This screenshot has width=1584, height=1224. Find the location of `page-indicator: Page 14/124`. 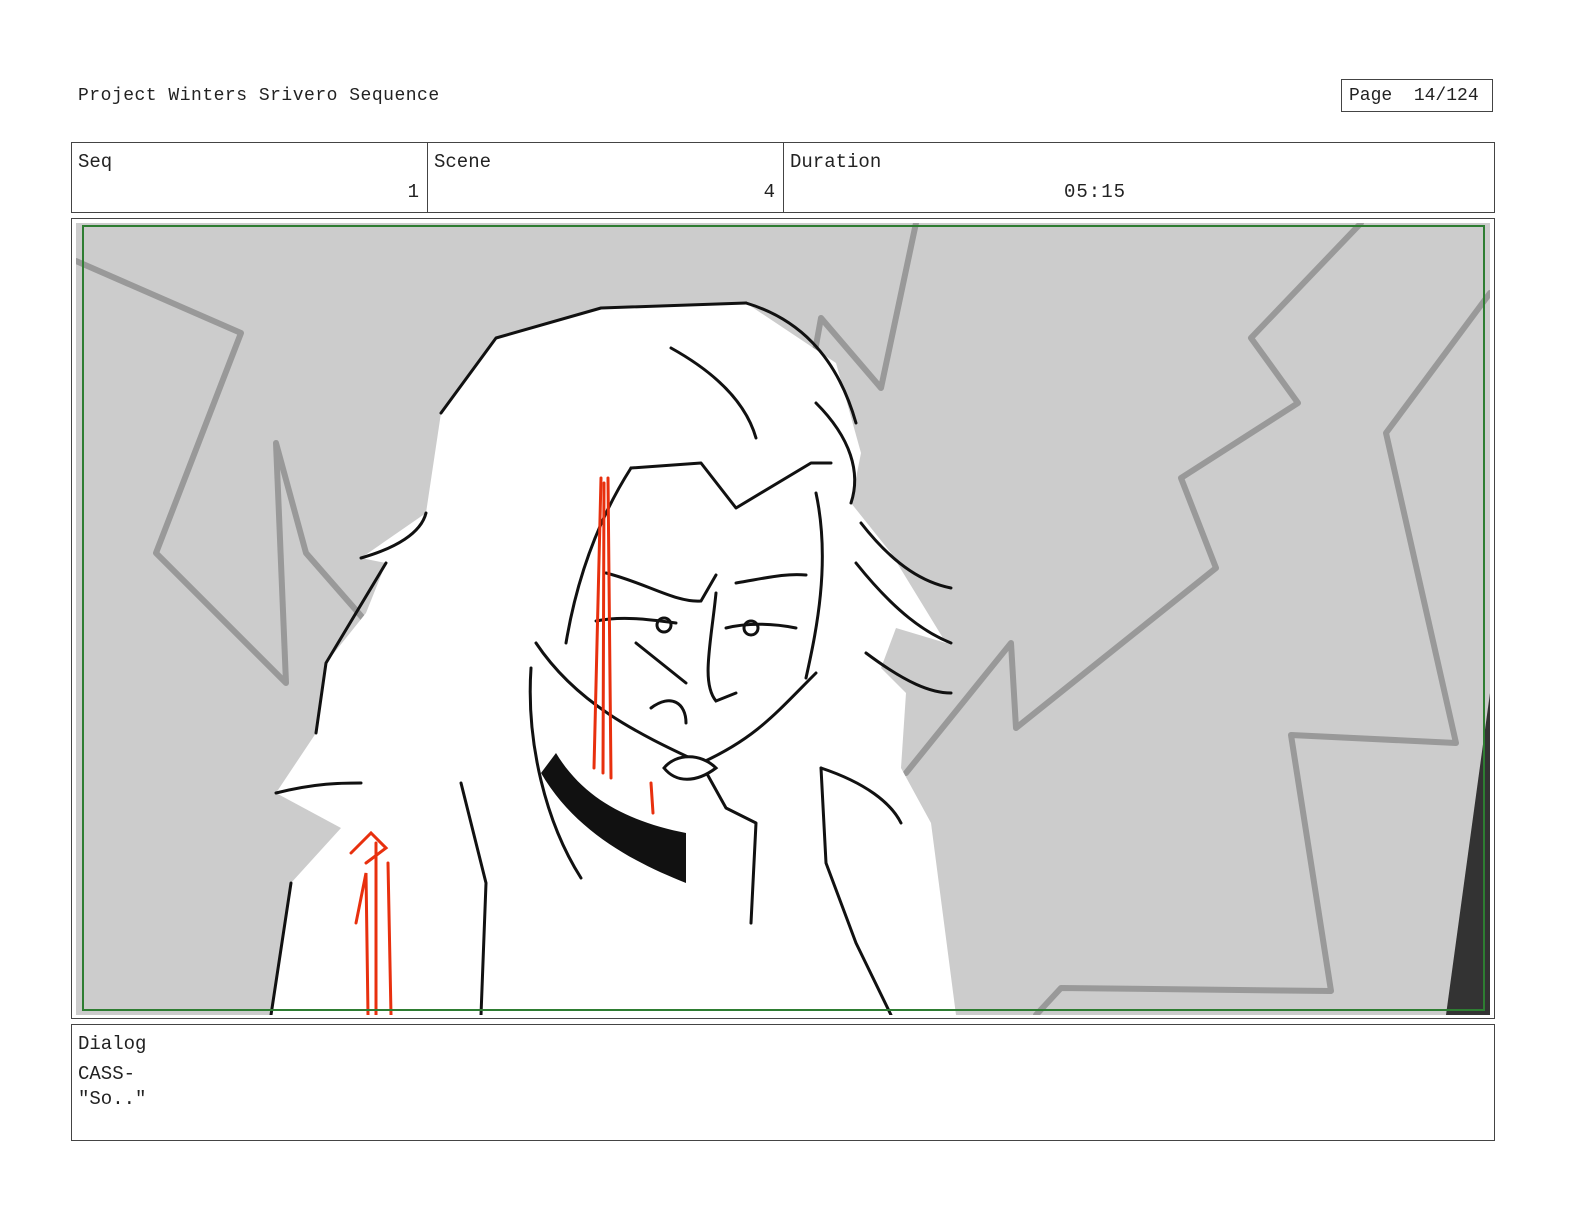

page-indicator: Page 14/124 is located at coordinates (1417, 95).